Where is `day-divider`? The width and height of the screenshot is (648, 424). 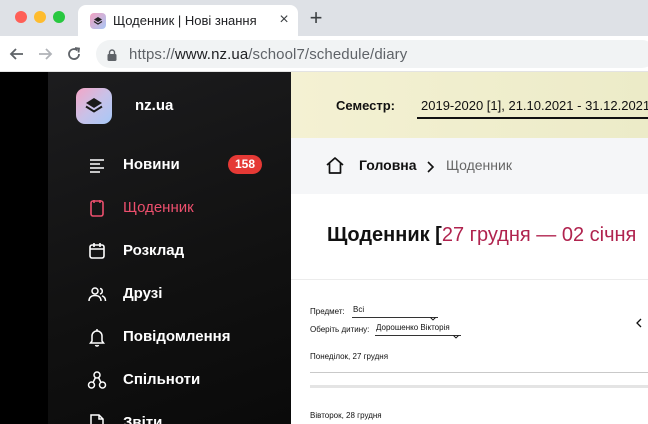
day-divider is located at coordinates (479, 372).